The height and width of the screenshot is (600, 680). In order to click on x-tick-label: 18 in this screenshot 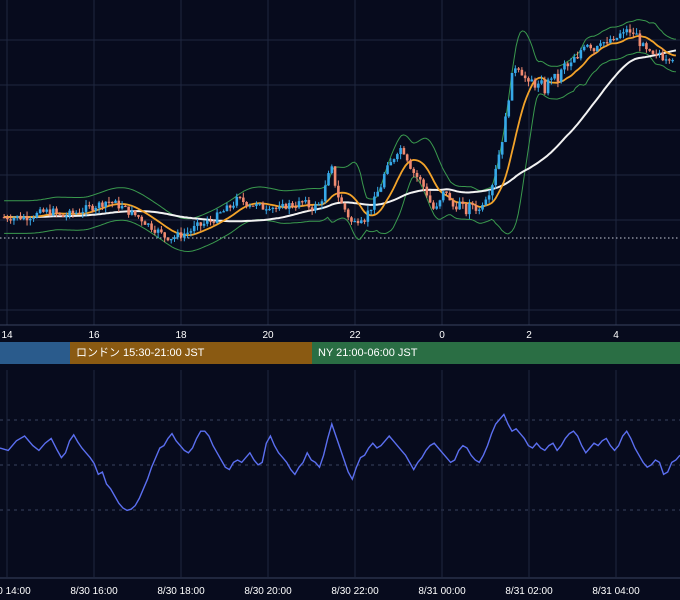, I will do `click(181, 335)`.